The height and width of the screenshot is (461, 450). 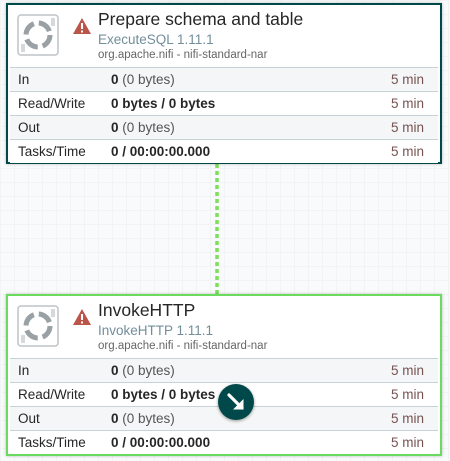 I want to click on arrow-down-right-badge, so click(x=236, y=402).